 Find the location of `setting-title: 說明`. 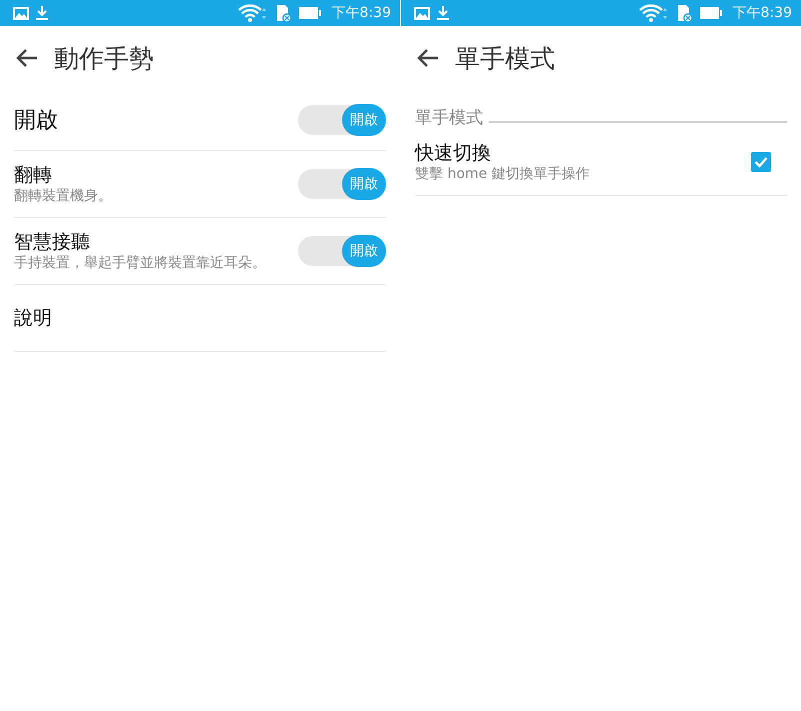

setting-title: 說明 is located at coordinates (33, 318).